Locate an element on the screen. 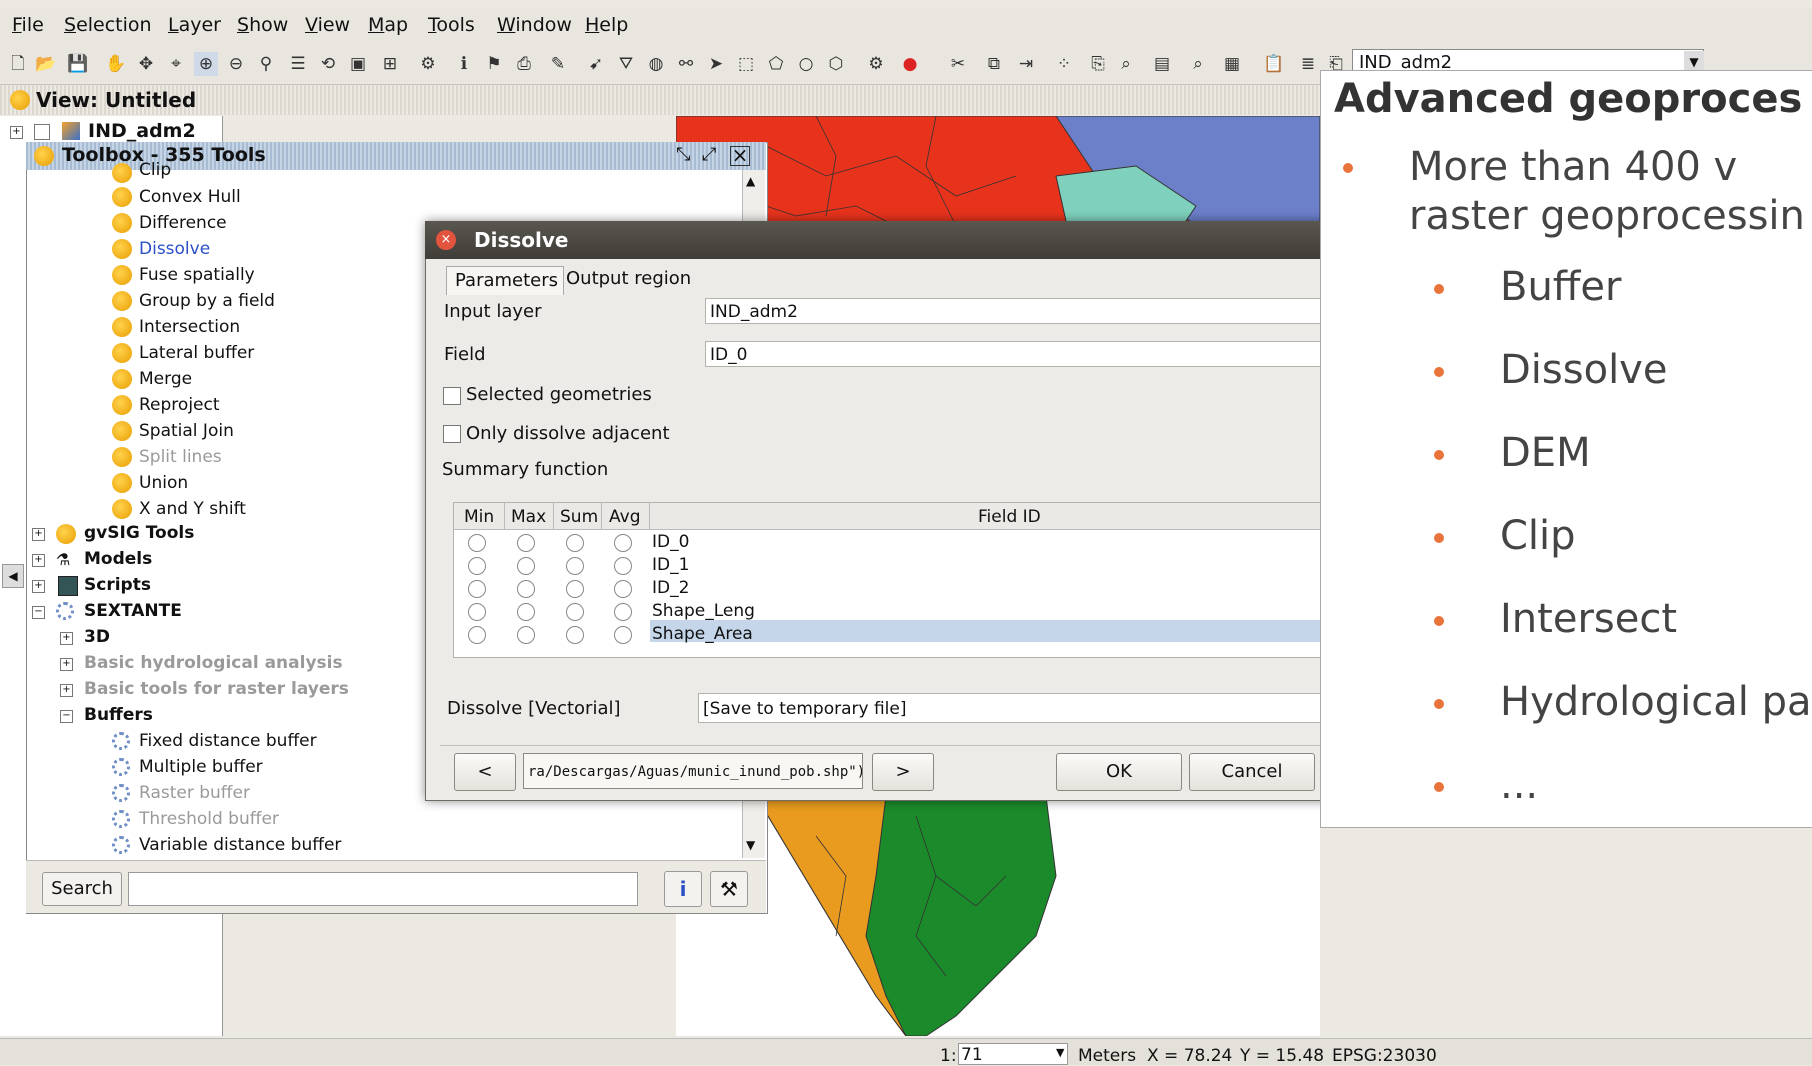  query-icon: ⌕ is located at coordinates (1198, 64).